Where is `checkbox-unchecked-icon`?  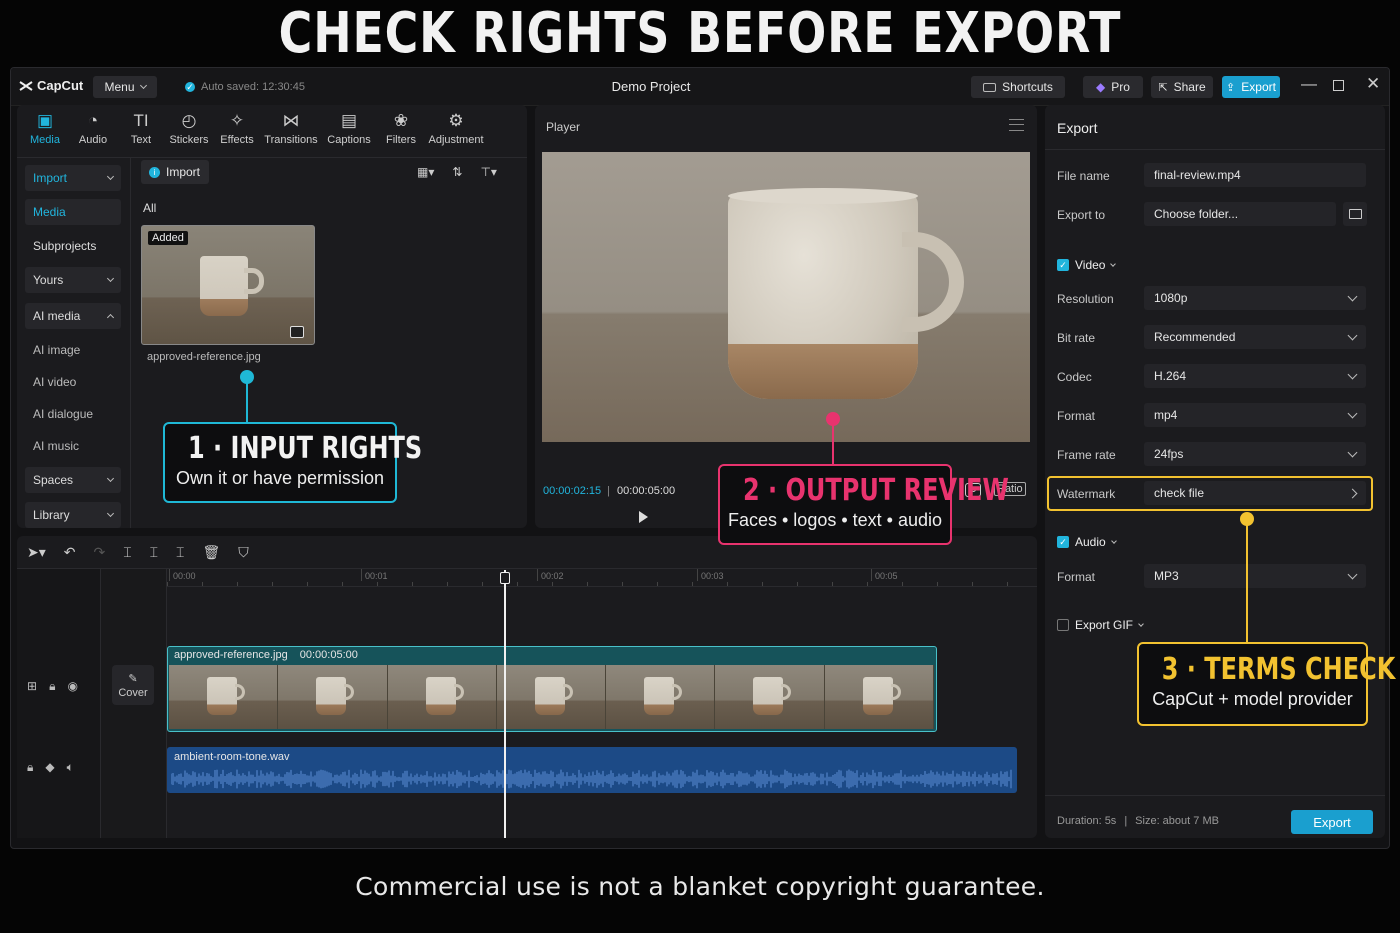 checkbox-unchecked-icon is located at coordinates (1063, 625).